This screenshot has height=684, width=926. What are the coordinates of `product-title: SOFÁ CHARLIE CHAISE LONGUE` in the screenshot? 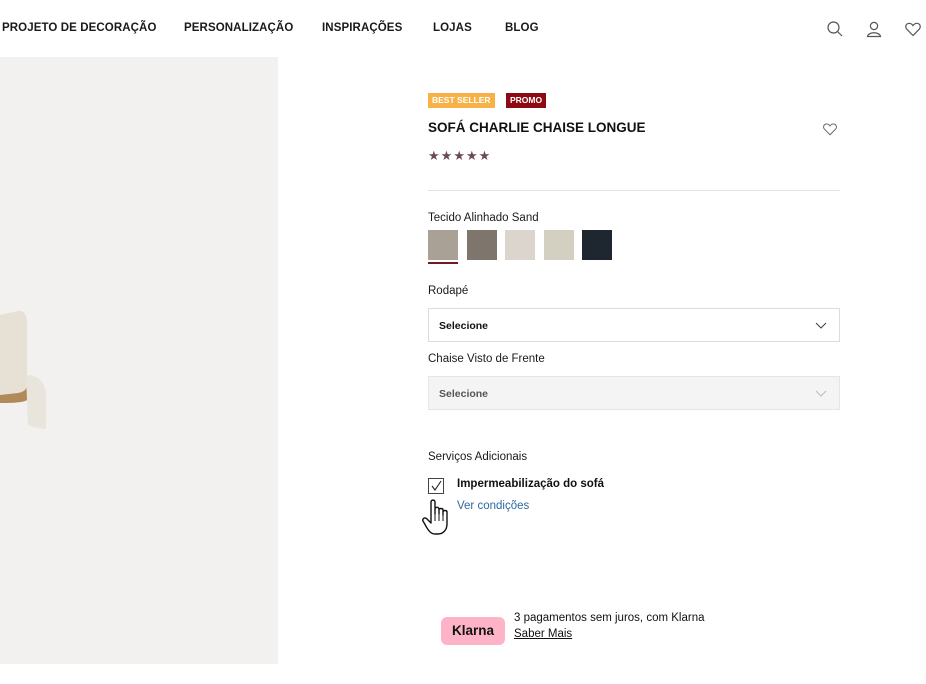 It's located at (537, 127).